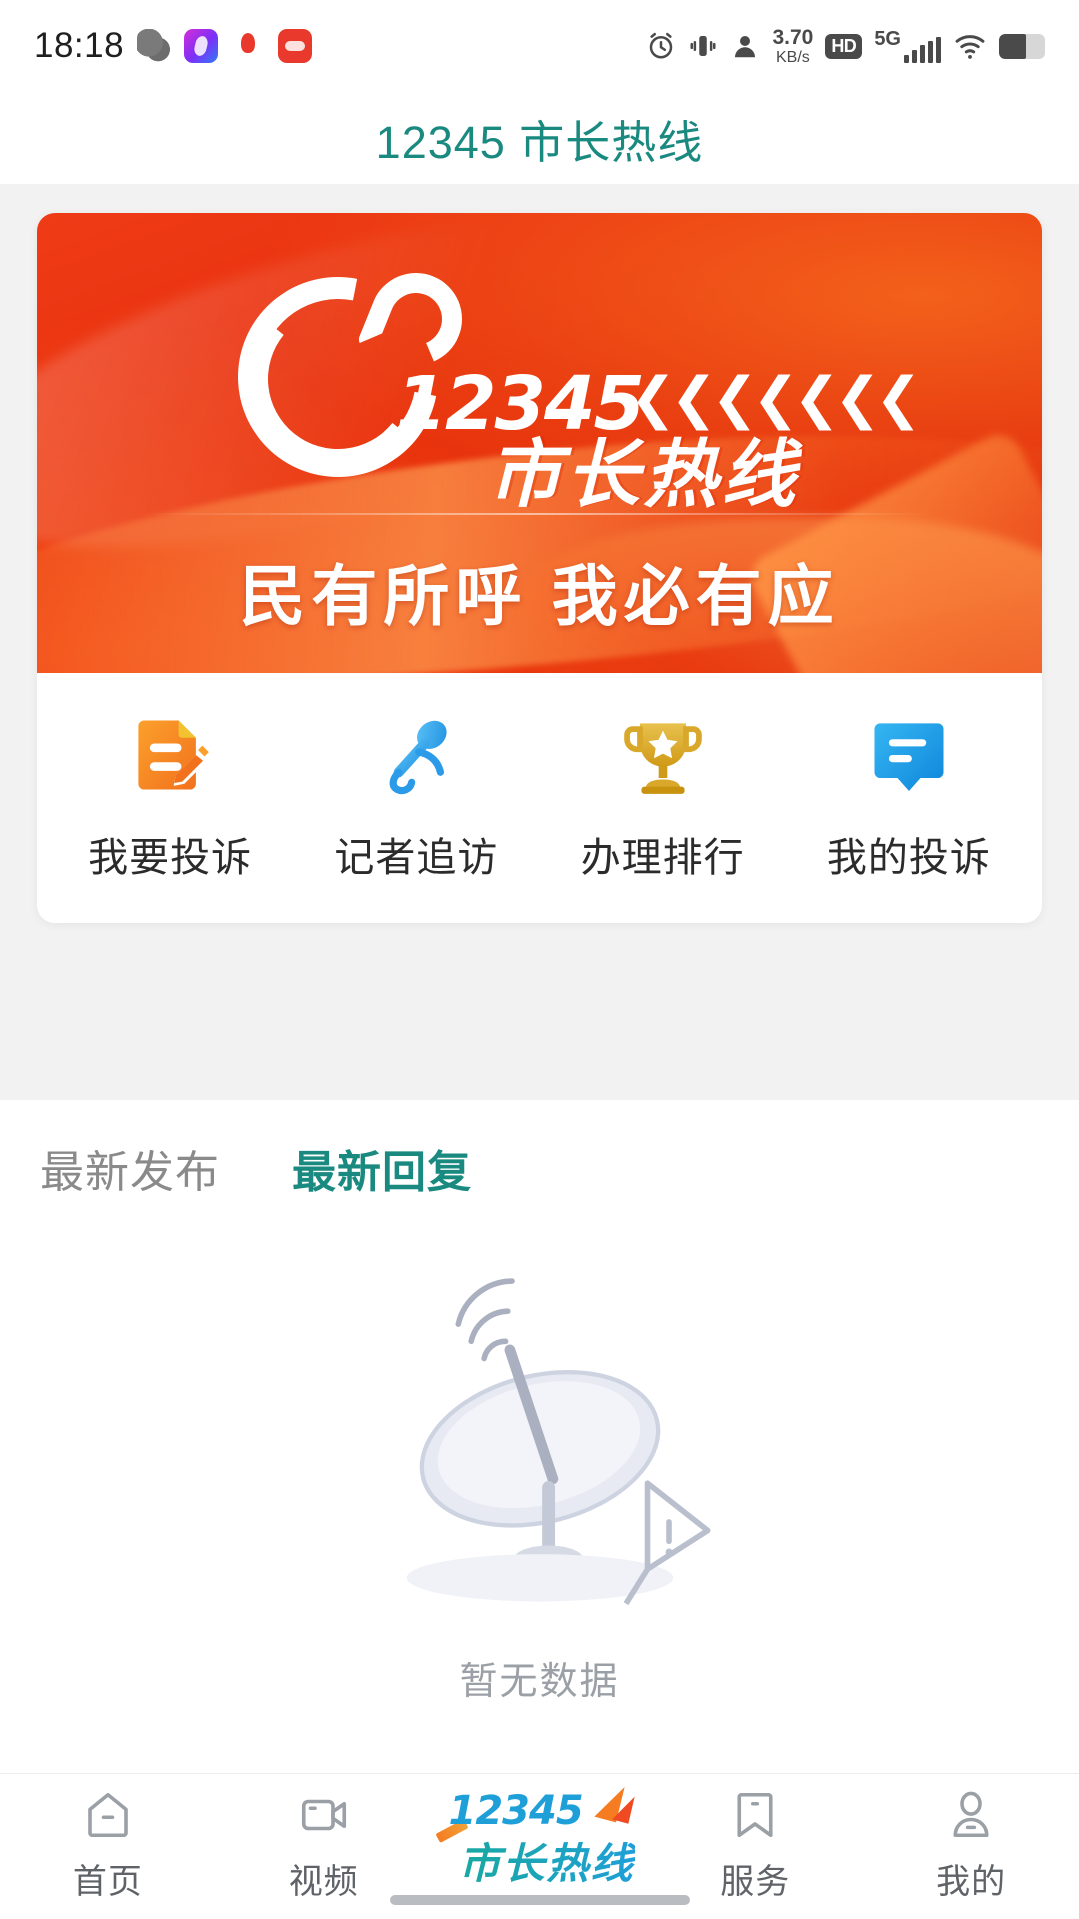  Describe the element at coordinates (539, 1900) in the screenshot. I see `home-indicator` at that location.